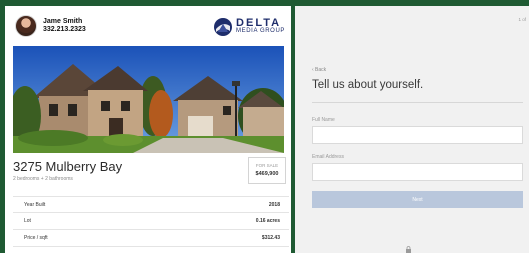 This screenshot has height=253, width=529. I want to click on back-link: ‹ Back, so click(319, 70).